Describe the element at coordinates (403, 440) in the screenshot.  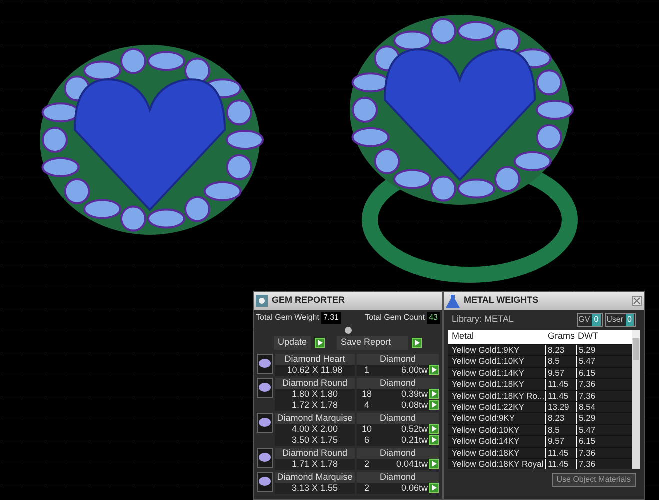
I see `gem-weight: 0.21tw` at that location.